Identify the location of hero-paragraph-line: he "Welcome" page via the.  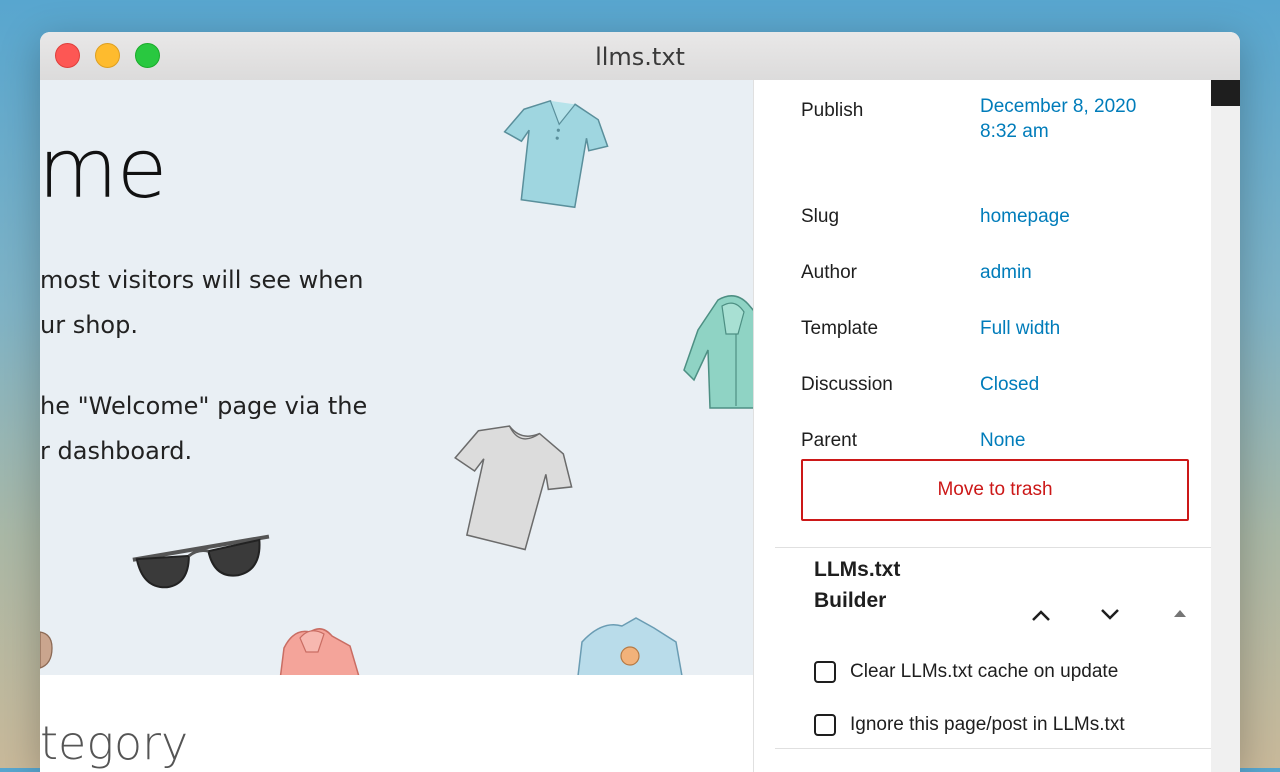
(203, 406).